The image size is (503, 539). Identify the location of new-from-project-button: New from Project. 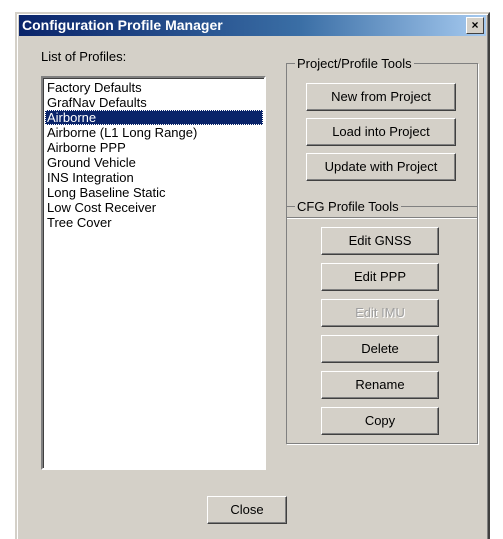
(381, 97).